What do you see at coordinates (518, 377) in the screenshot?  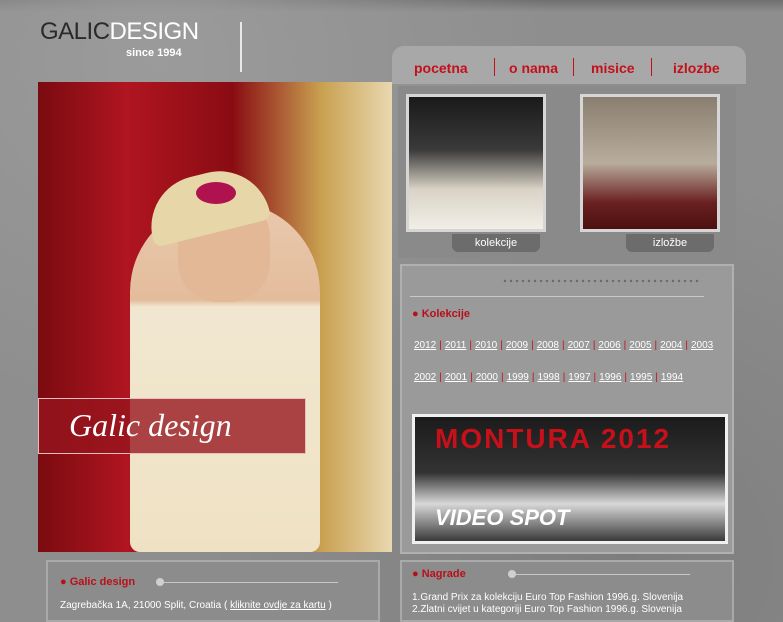 I see `year-link-1999: 1999` at bounding box center [518, 377].